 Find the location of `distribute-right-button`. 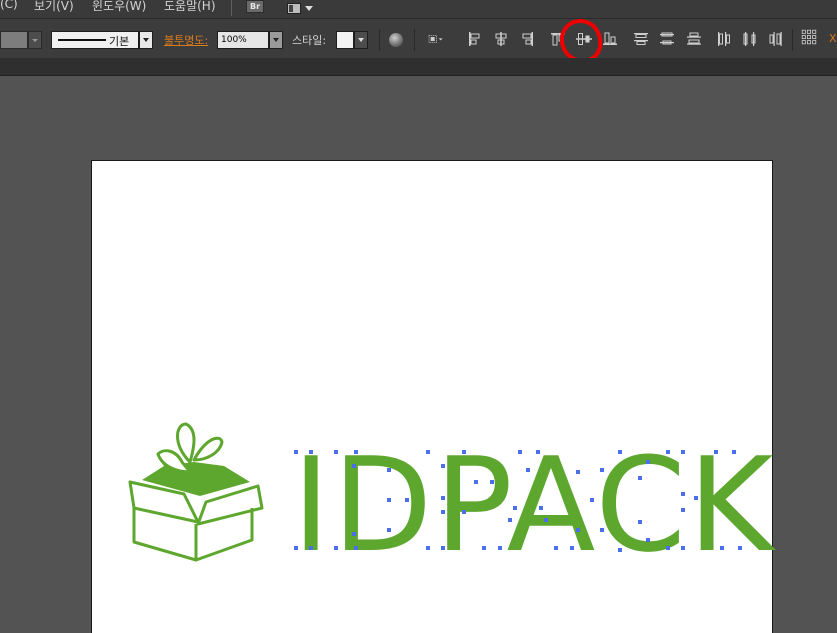

distribute-right-button is located at coordinates (776, 39).